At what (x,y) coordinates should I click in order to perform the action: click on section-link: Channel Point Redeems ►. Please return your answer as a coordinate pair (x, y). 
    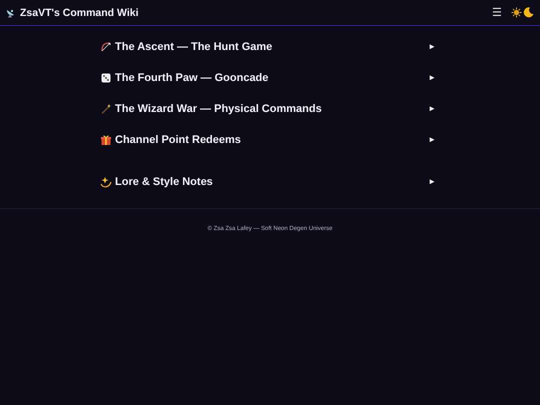
    Looking at the image, I should click on (270, 139).